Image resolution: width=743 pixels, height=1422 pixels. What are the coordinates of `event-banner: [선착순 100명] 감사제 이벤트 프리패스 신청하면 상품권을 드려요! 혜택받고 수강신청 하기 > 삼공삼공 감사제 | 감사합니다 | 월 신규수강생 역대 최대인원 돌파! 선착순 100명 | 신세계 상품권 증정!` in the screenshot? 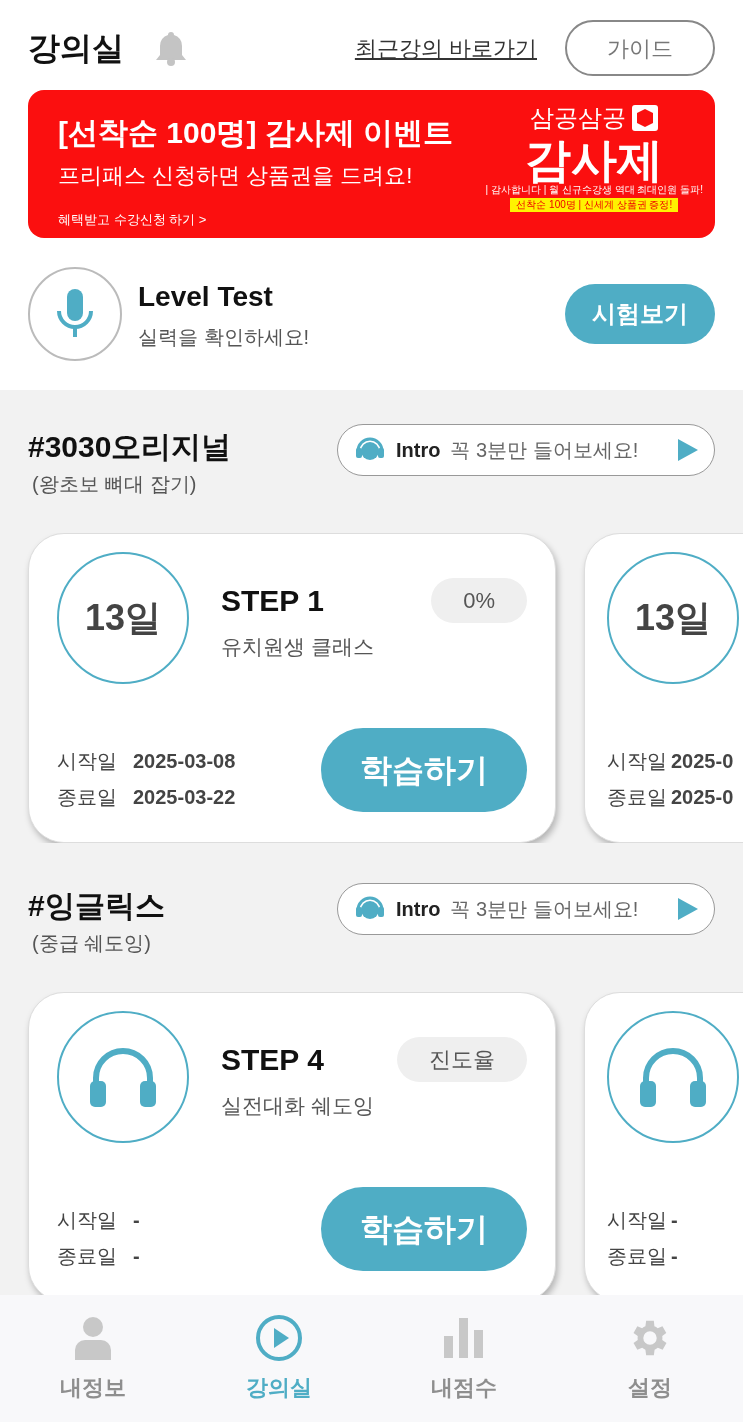 It's located at (371, 164).